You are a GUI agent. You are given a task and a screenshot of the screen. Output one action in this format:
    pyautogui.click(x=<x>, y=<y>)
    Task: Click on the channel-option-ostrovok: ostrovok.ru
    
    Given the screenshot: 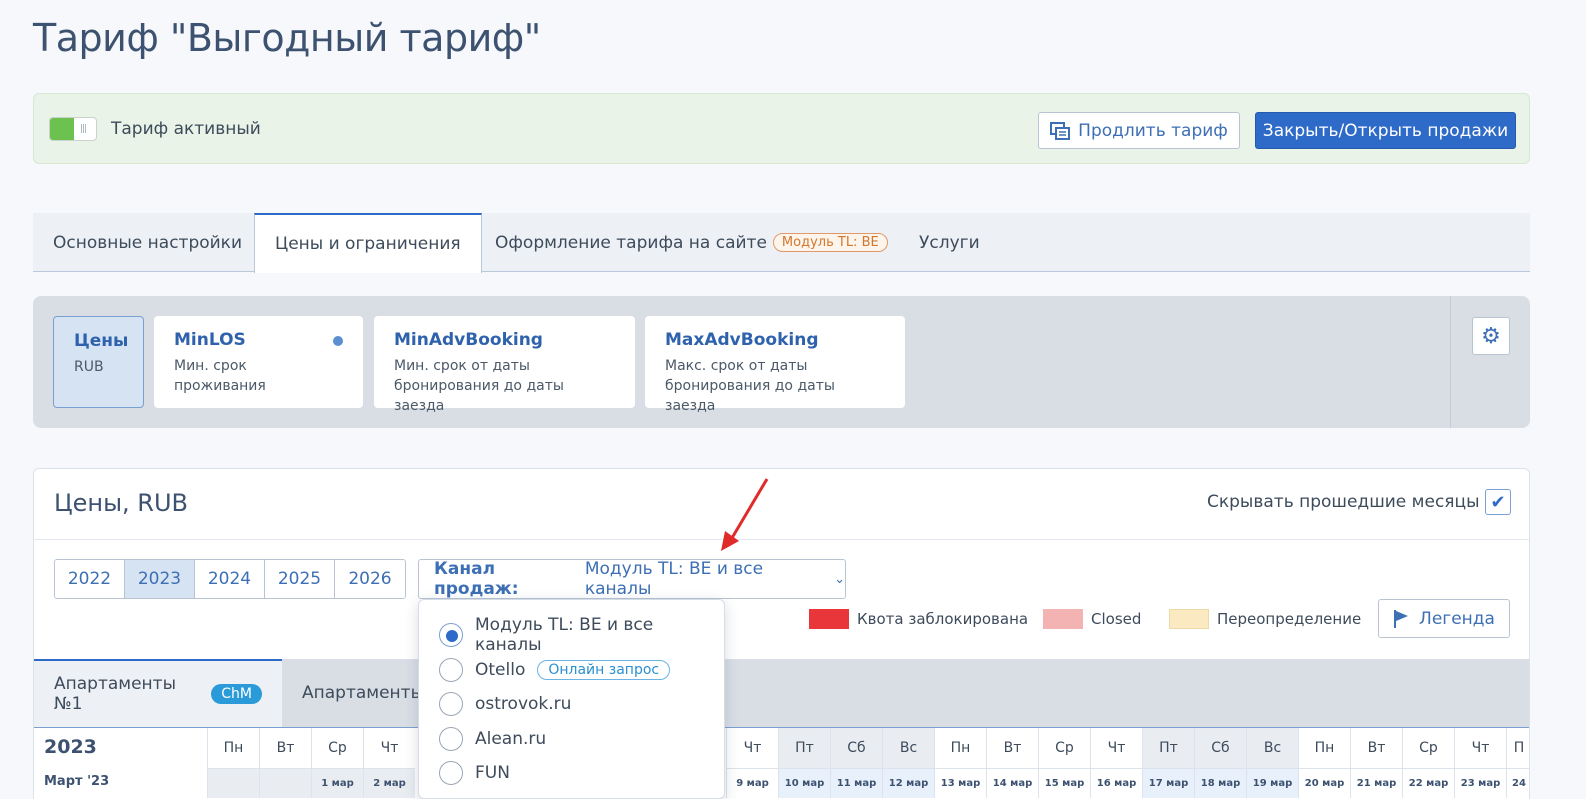 What is the action you would take?
    pyautogui.click(x=571, y=704)
    